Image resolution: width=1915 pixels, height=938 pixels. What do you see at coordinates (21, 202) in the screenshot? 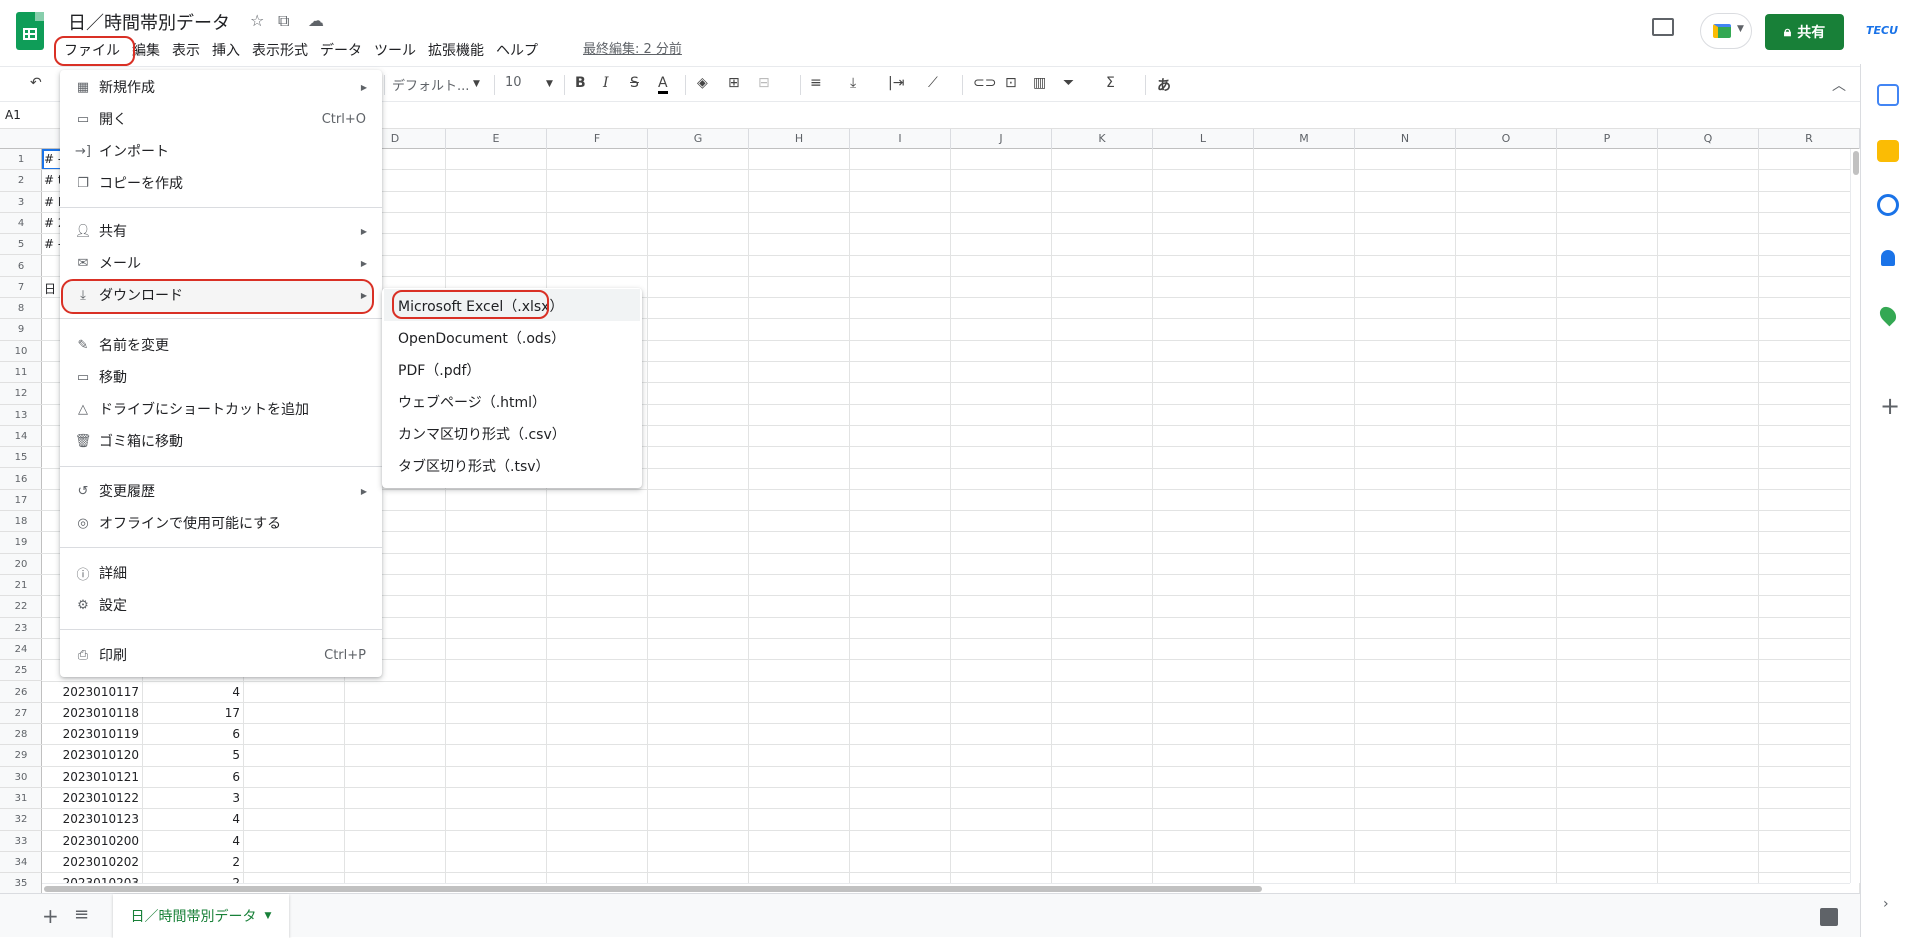
I see `row-header-3: 3` at bounding box center [21, 202].